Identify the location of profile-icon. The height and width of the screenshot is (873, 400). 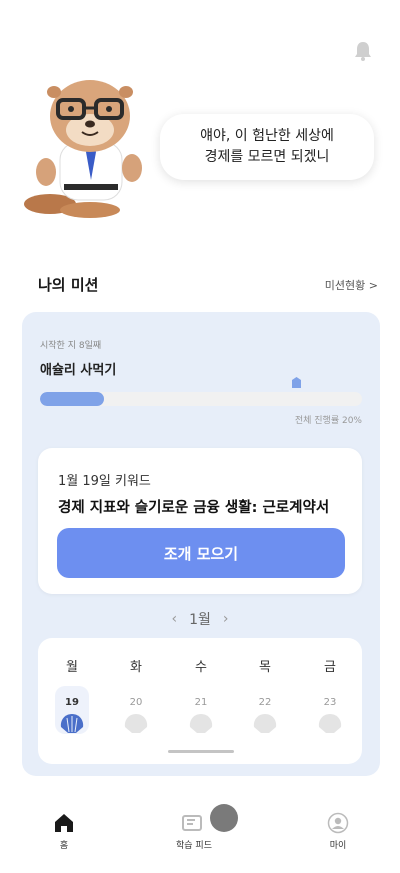
(338, 823).